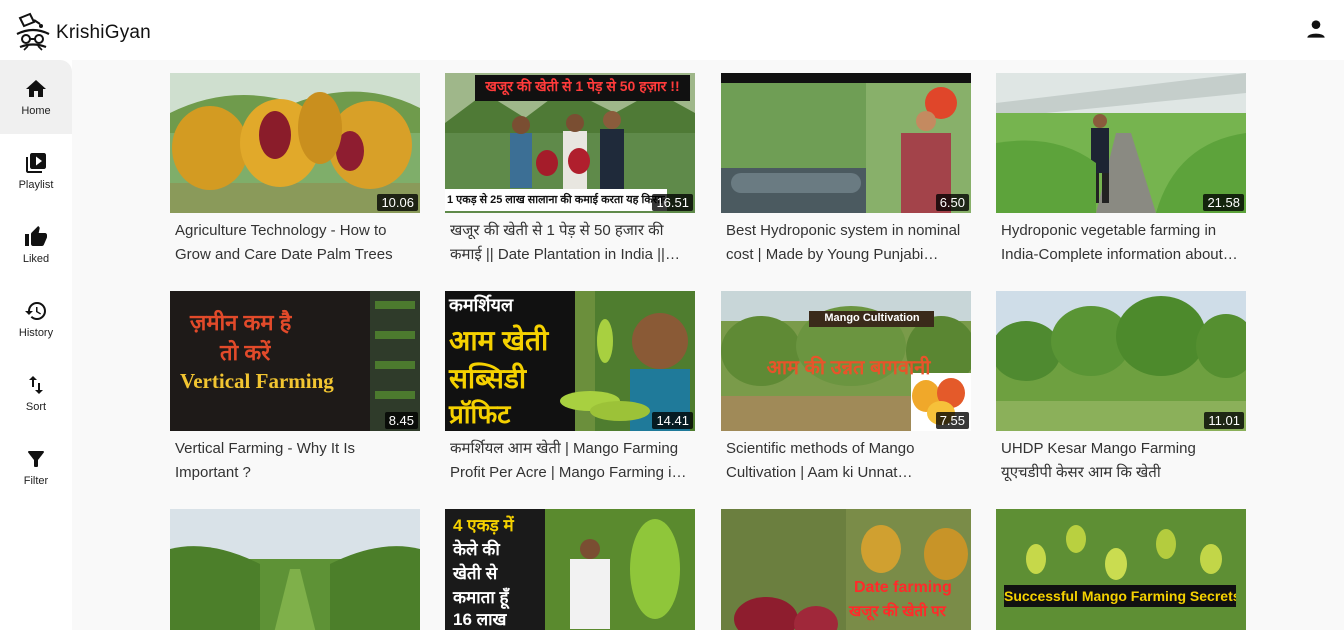  I want to click on sidebar-item-label: Filter, so click(36, 481).